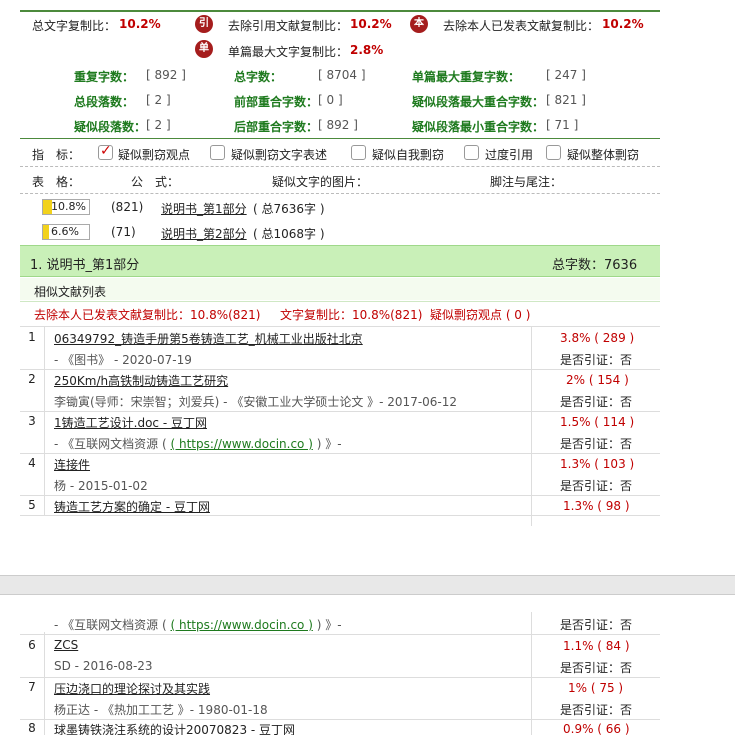  Describe the element at coordinates (289, 234) in the screenshot. I see `part-2-total: ( 总1068字 )` at that location.